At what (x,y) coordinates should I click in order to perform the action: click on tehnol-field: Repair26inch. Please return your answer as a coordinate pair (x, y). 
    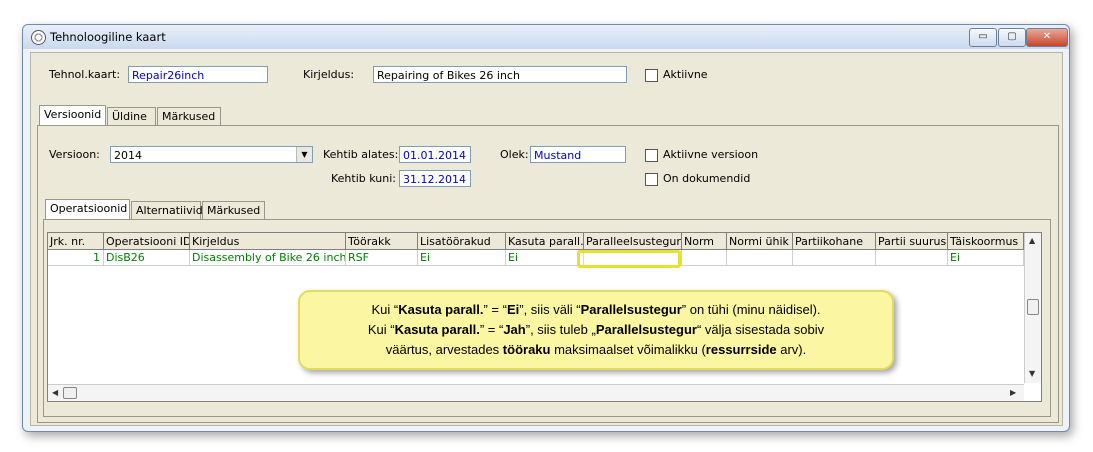
    Looking at the image, I should click on (198, 74).